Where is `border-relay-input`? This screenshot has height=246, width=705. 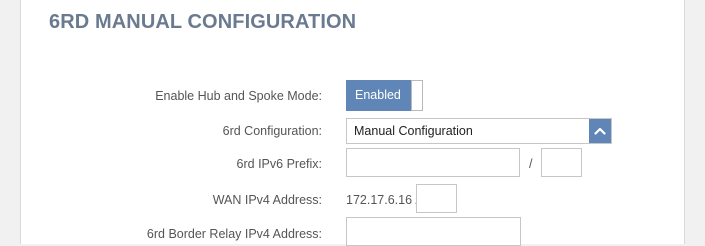
border-relay-input is located at coordinates (433, 231).